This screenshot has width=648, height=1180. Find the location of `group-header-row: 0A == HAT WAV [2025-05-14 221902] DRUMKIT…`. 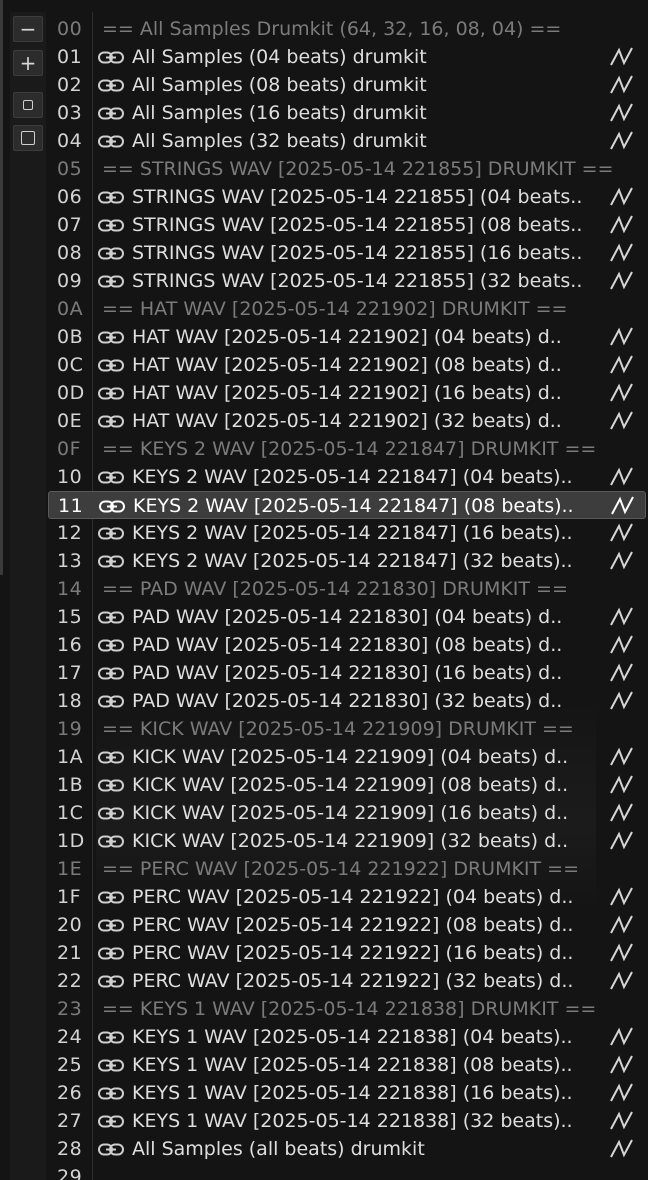

group-header-row: 0A == HAT WAV [2025-05-14 221902] DRUMKIT… is located at coordinates (347, 309).